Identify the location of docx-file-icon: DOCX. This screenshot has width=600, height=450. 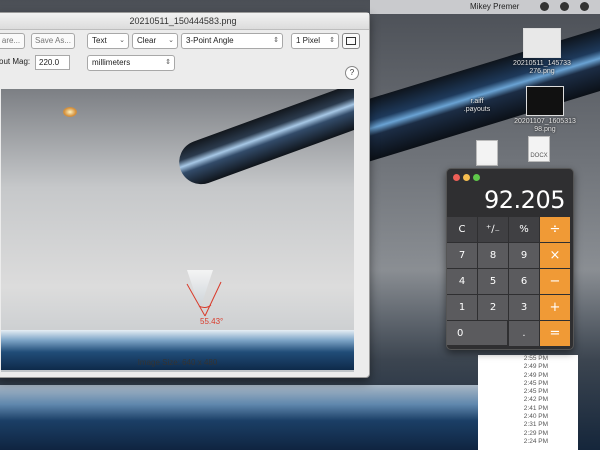
(539, 149).